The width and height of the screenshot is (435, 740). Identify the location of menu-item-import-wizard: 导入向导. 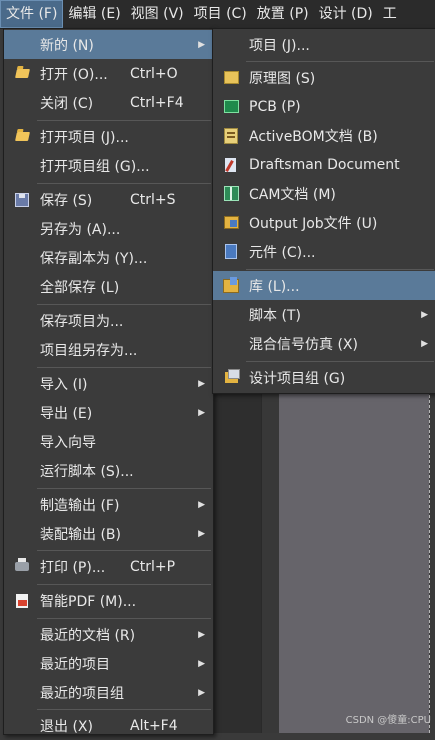
(108, 441).